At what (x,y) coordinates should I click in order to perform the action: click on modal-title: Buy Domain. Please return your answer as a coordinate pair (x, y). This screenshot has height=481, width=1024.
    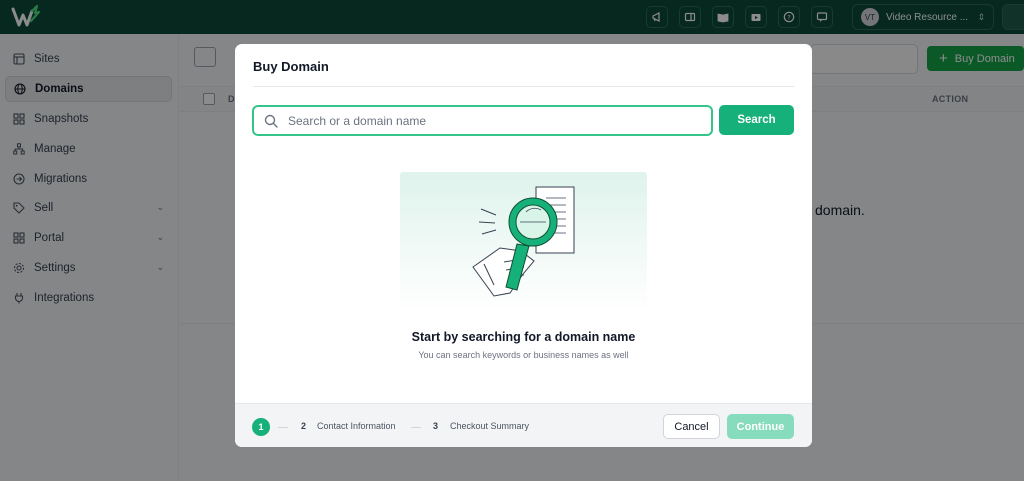
    Looking at the image, I should click on (291, 66).